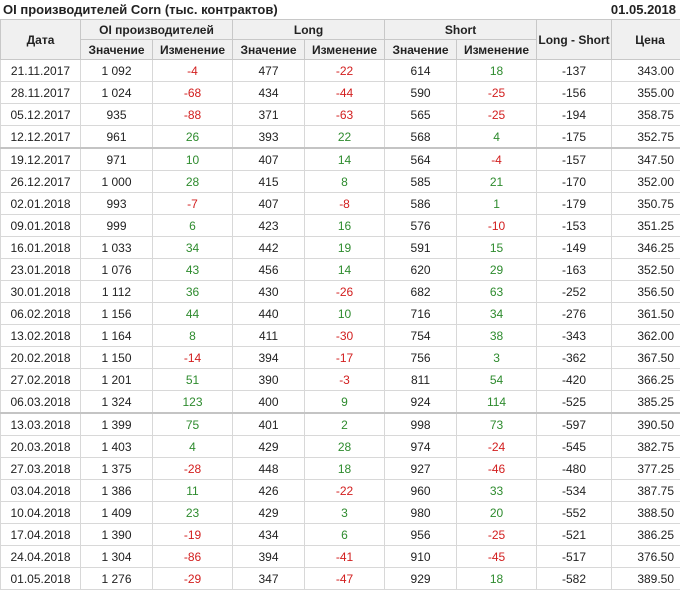  I want to click on oi-value-cell: 1 324, so click(117, 402).